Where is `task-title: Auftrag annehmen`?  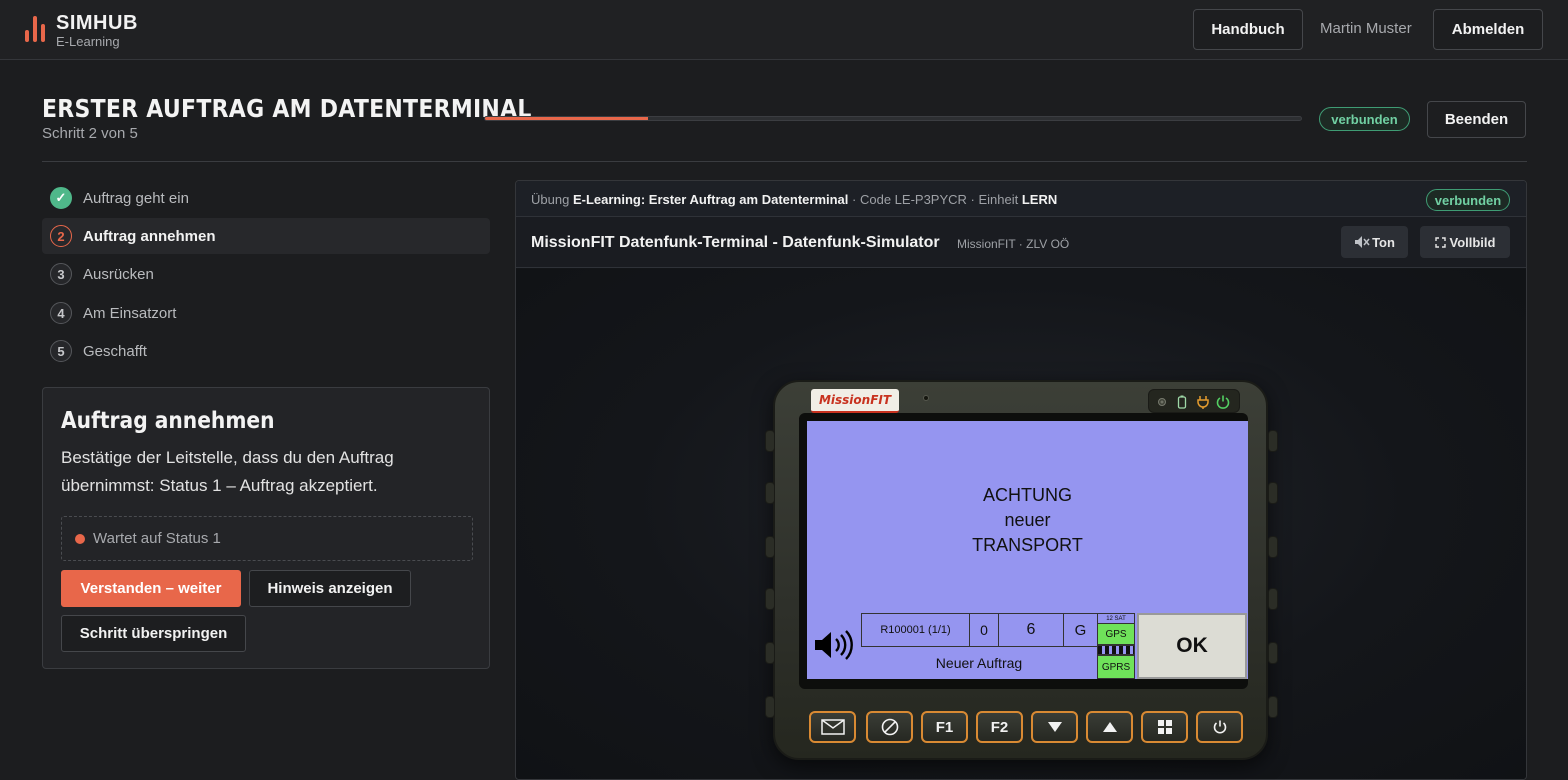
task-title: Auftrag annehmen is located at coordinates (168, 421).